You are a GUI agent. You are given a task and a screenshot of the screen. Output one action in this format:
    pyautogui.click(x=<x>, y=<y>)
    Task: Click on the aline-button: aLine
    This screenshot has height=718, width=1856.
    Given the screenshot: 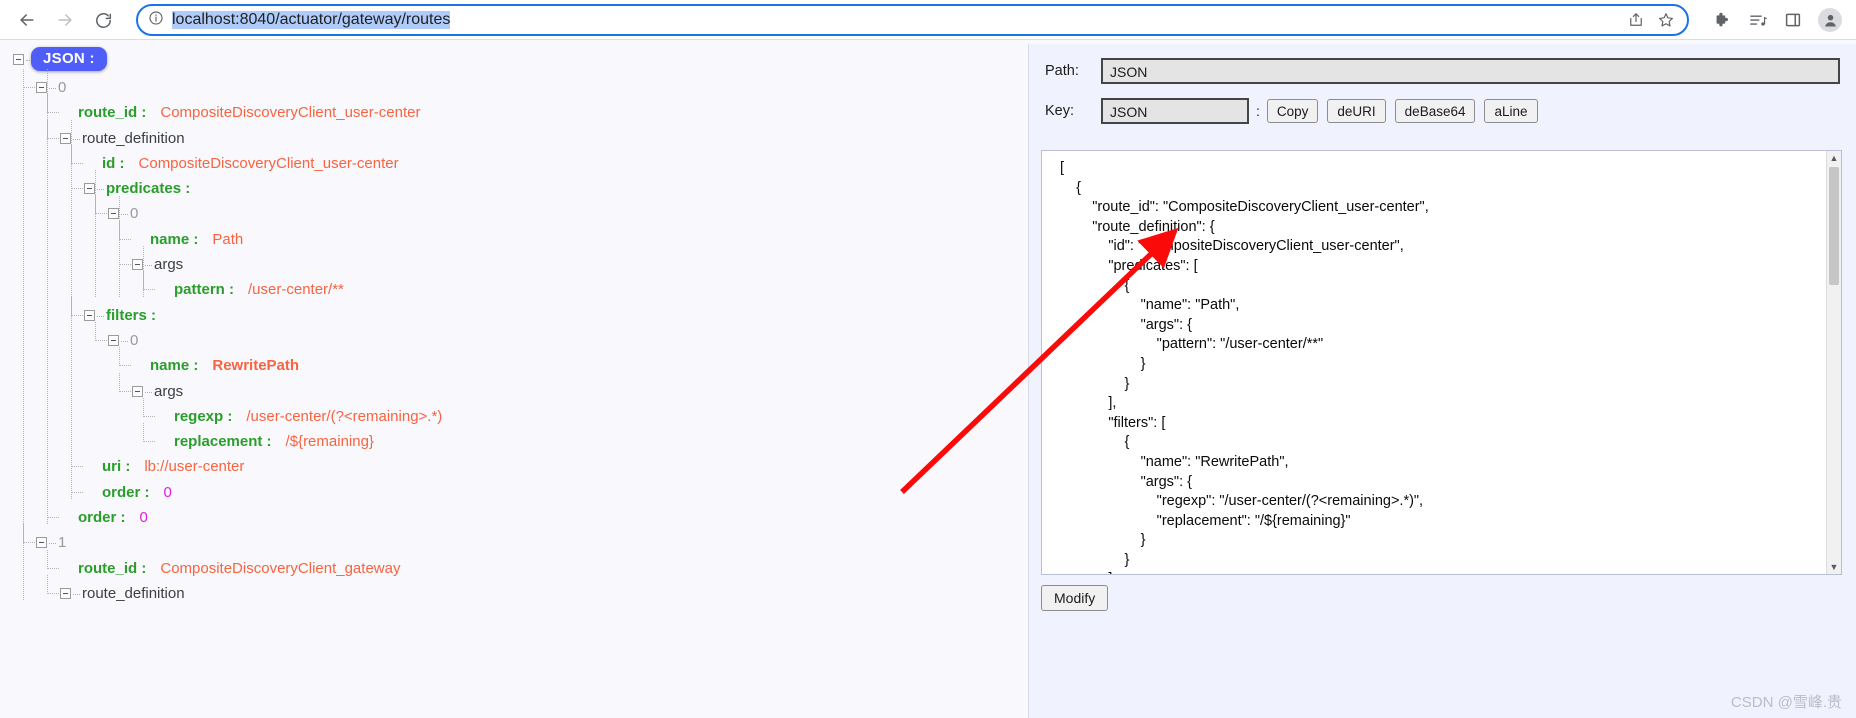 What is the action you would take?
    pyautogui.click(x=1511, y=111)
    